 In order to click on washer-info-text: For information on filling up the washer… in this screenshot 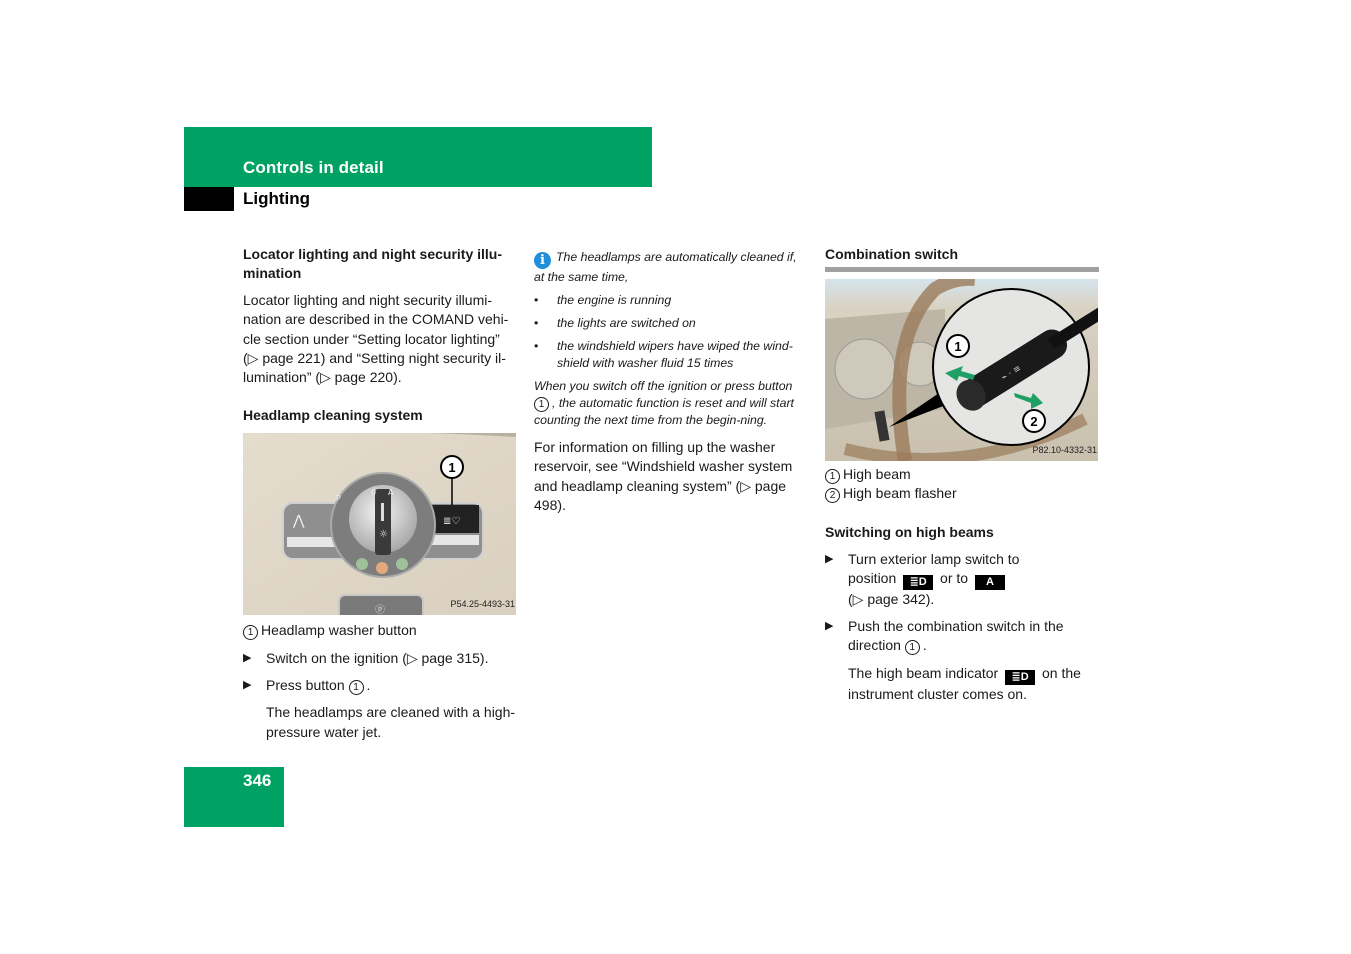, I will do `click(663, 476)`.